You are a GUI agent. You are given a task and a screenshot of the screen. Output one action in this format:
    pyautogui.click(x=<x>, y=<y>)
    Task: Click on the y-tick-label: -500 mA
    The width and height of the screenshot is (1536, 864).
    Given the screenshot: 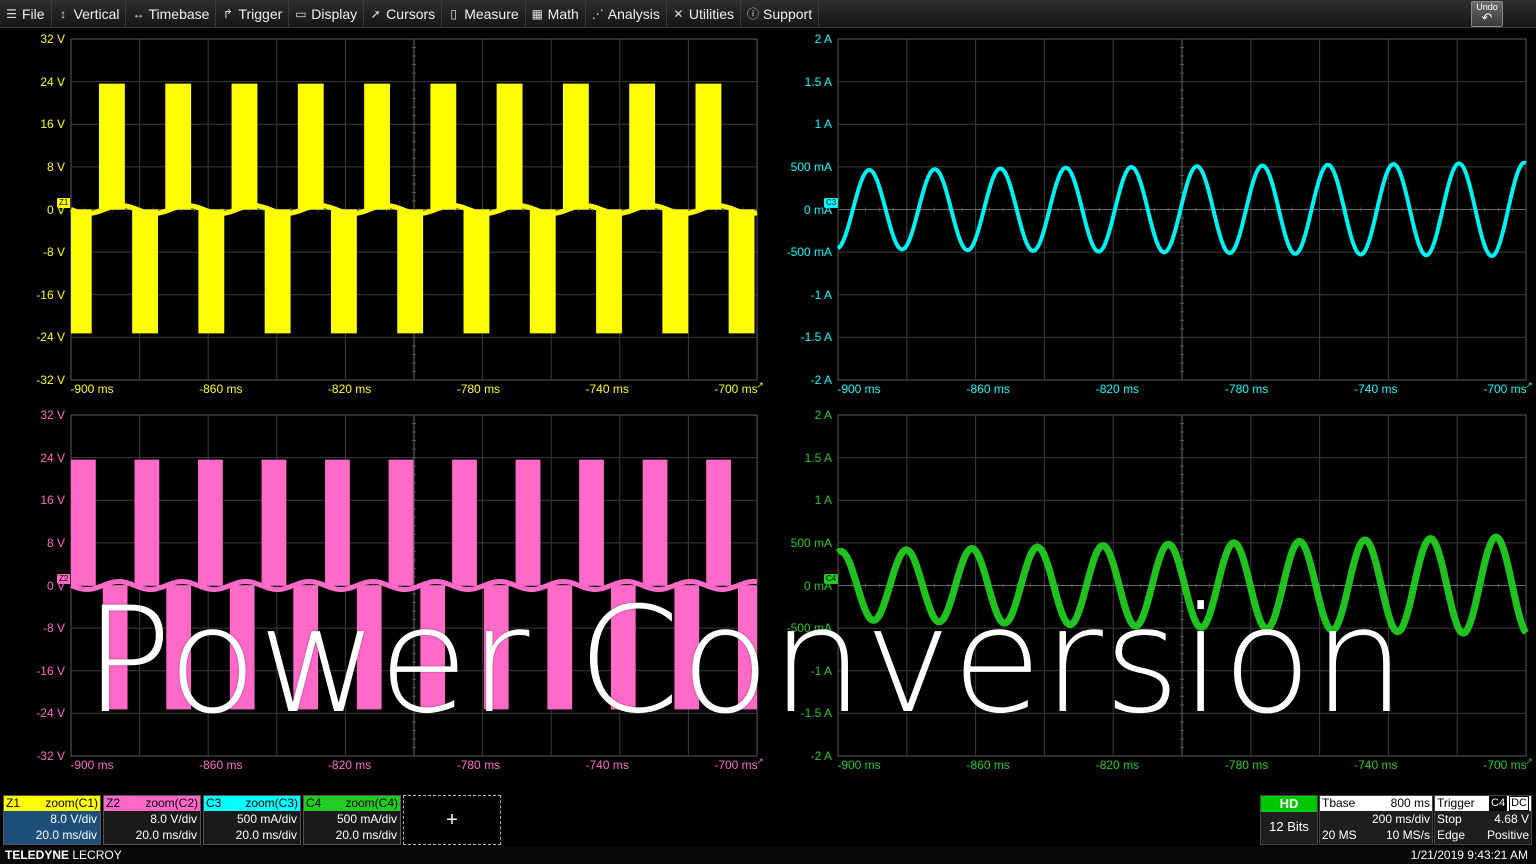 What is the action you would take?
    pyautogui.click(x=809, y=252)
    